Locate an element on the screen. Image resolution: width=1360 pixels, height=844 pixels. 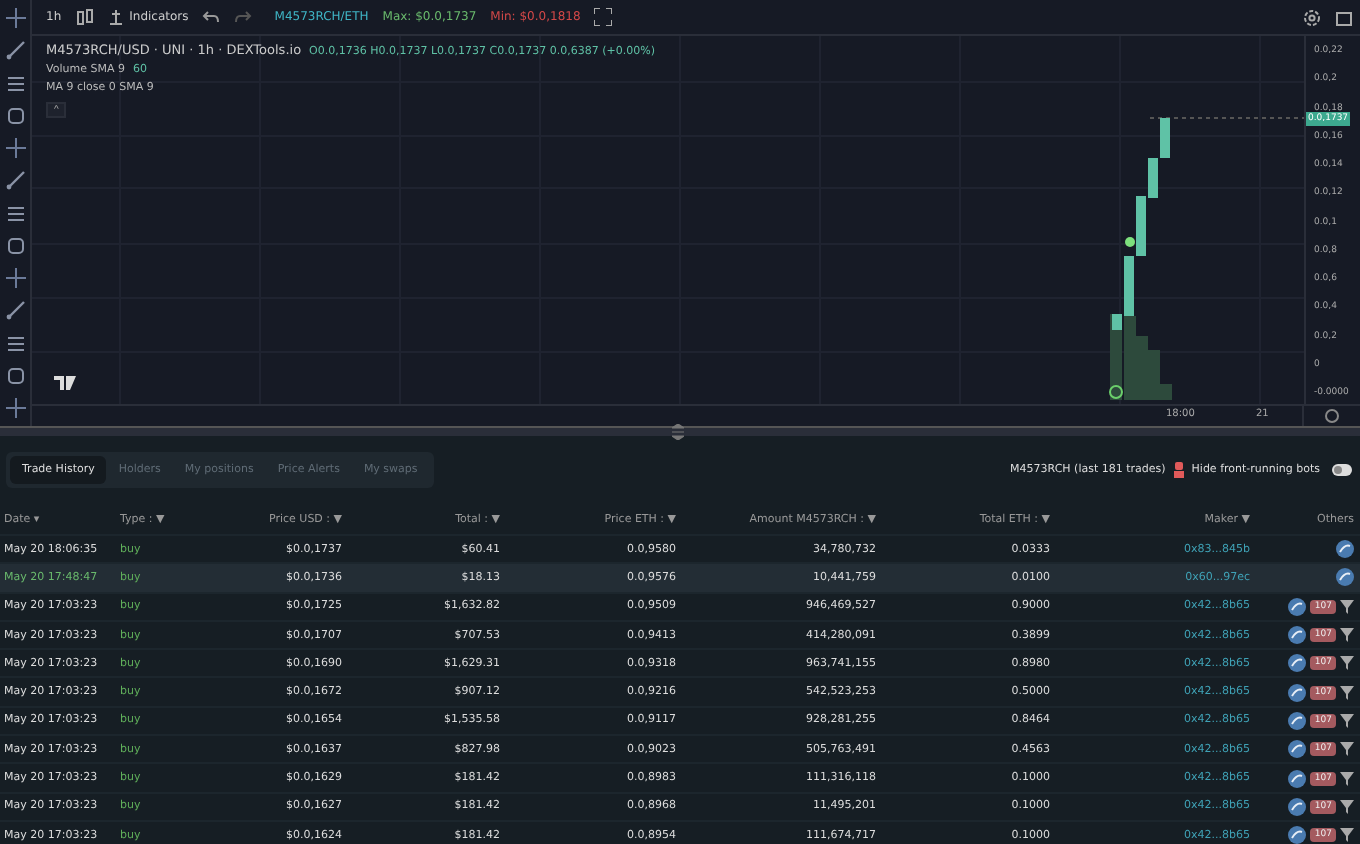
line-icon is located at coordinates (15, 50).